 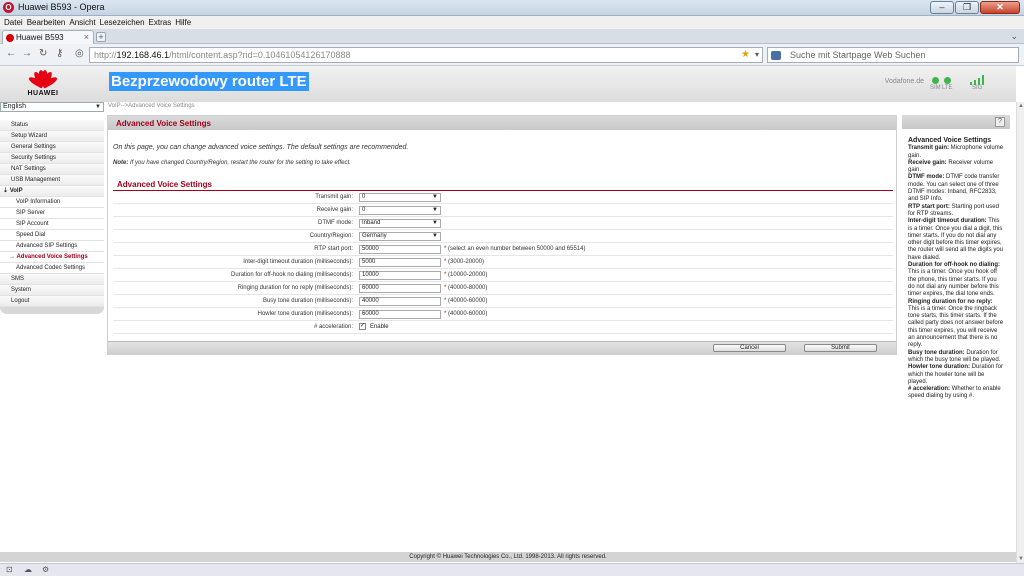 I want to click on sidebar-item-nat-settings: NAT Settings, so click(x=52, y=169).